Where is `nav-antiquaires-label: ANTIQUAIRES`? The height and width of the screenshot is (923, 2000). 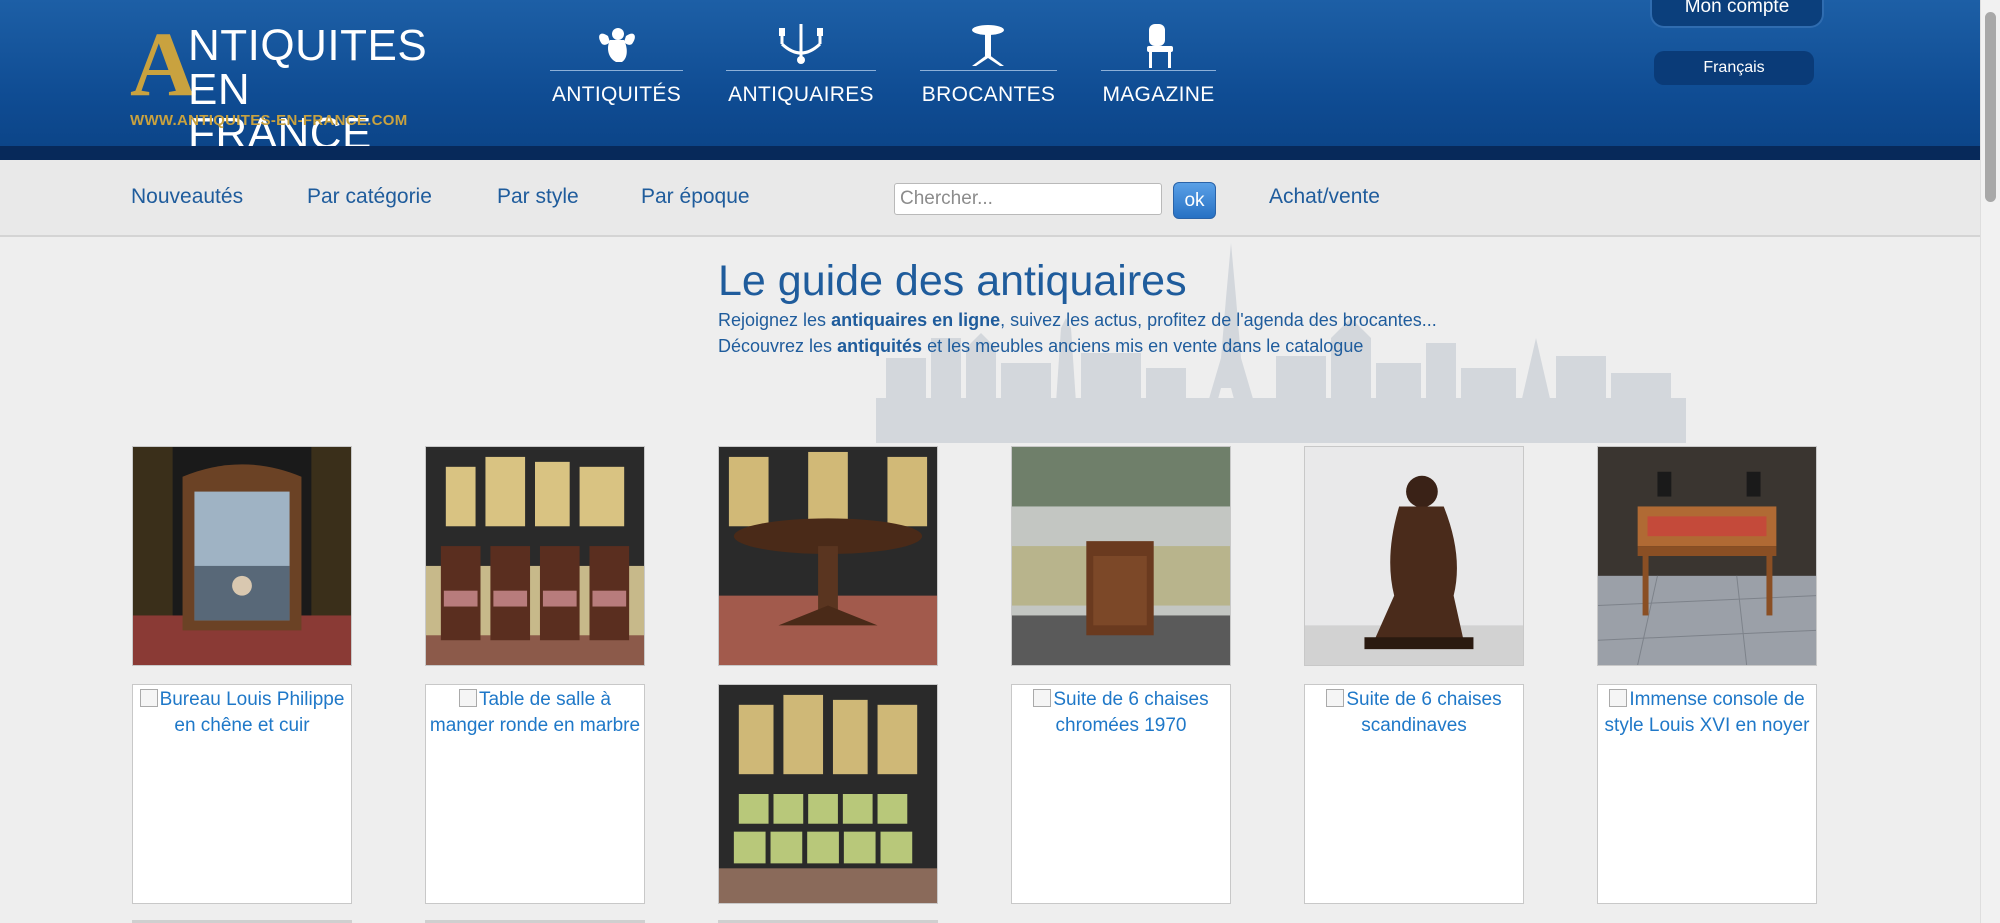
nav-antiquaires-label: ANTIQUAIRES is located at coordinates (801, 94).